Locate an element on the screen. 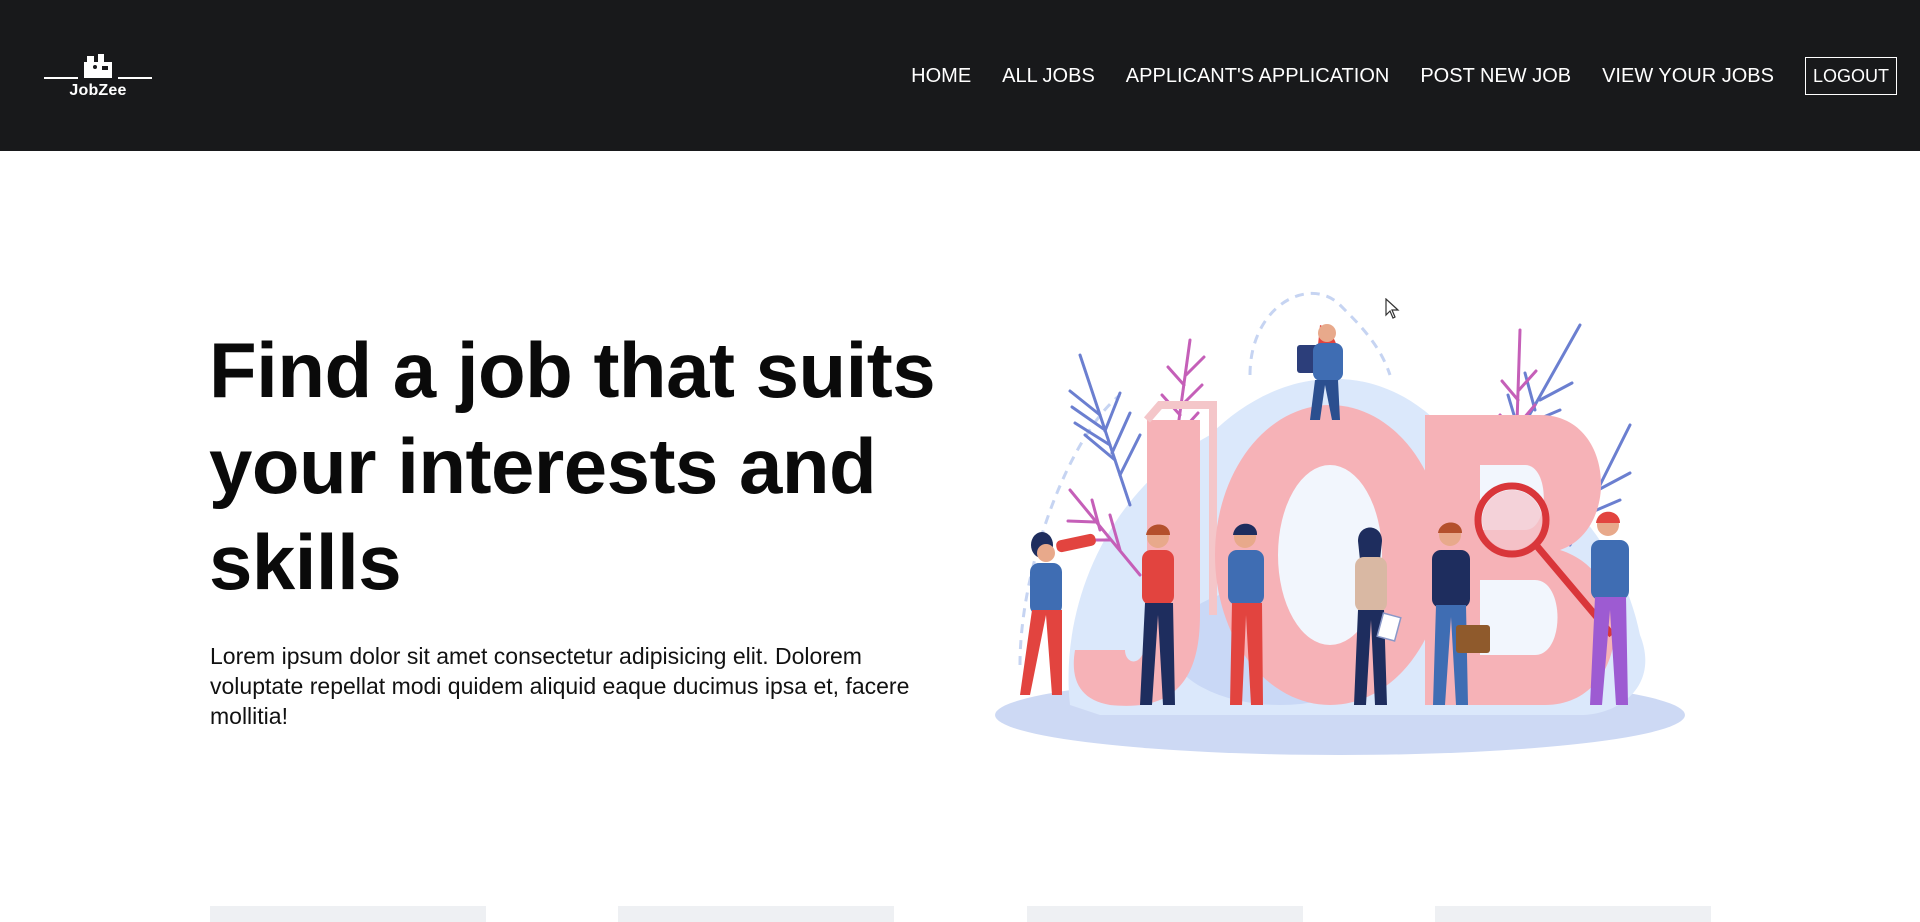  logo-graphic-icon is located at coordinates (98, 66).